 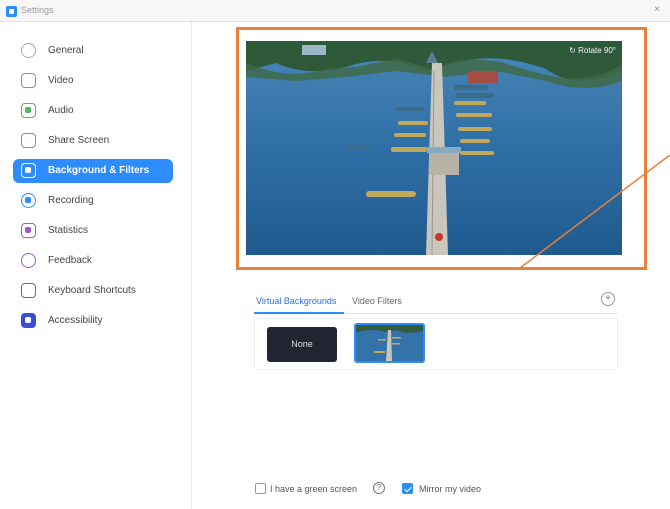 I want to click on sidebar-item-label: Audio, so click(x=61, y=110).